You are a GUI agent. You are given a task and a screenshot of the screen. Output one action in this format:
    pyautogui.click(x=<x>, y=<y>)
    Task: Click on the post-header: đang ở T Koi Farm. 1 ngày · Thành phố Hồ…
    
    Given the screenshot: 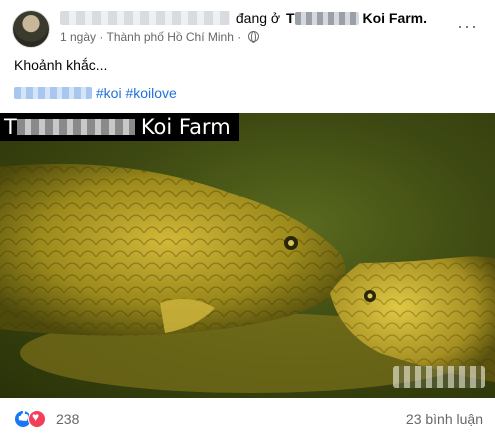 What is the action you would take?
    pyautogui.click(x=250, y=28)
    